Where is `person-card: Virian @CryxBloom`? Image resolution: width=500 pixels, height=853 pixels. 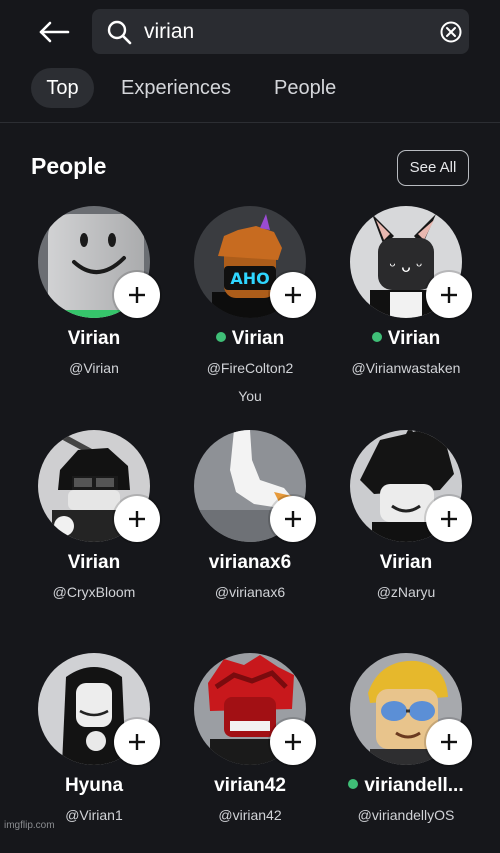
person-card: Virian @CryxBloom is located at coordinates (94, 530).